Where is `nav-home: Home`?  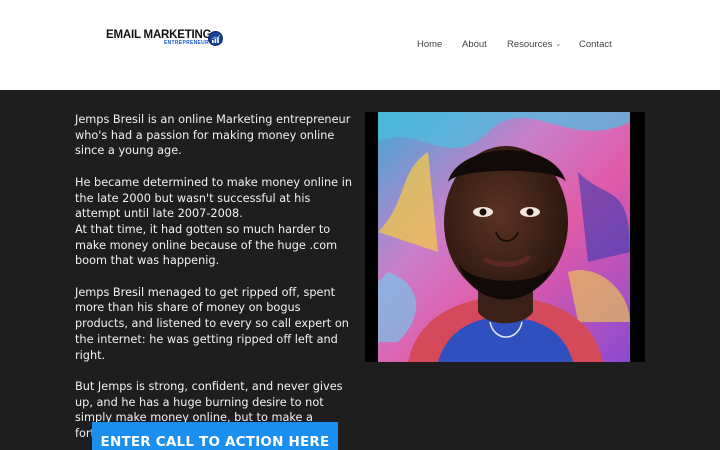 nav-home: Home is located at coordinates (429, 44).